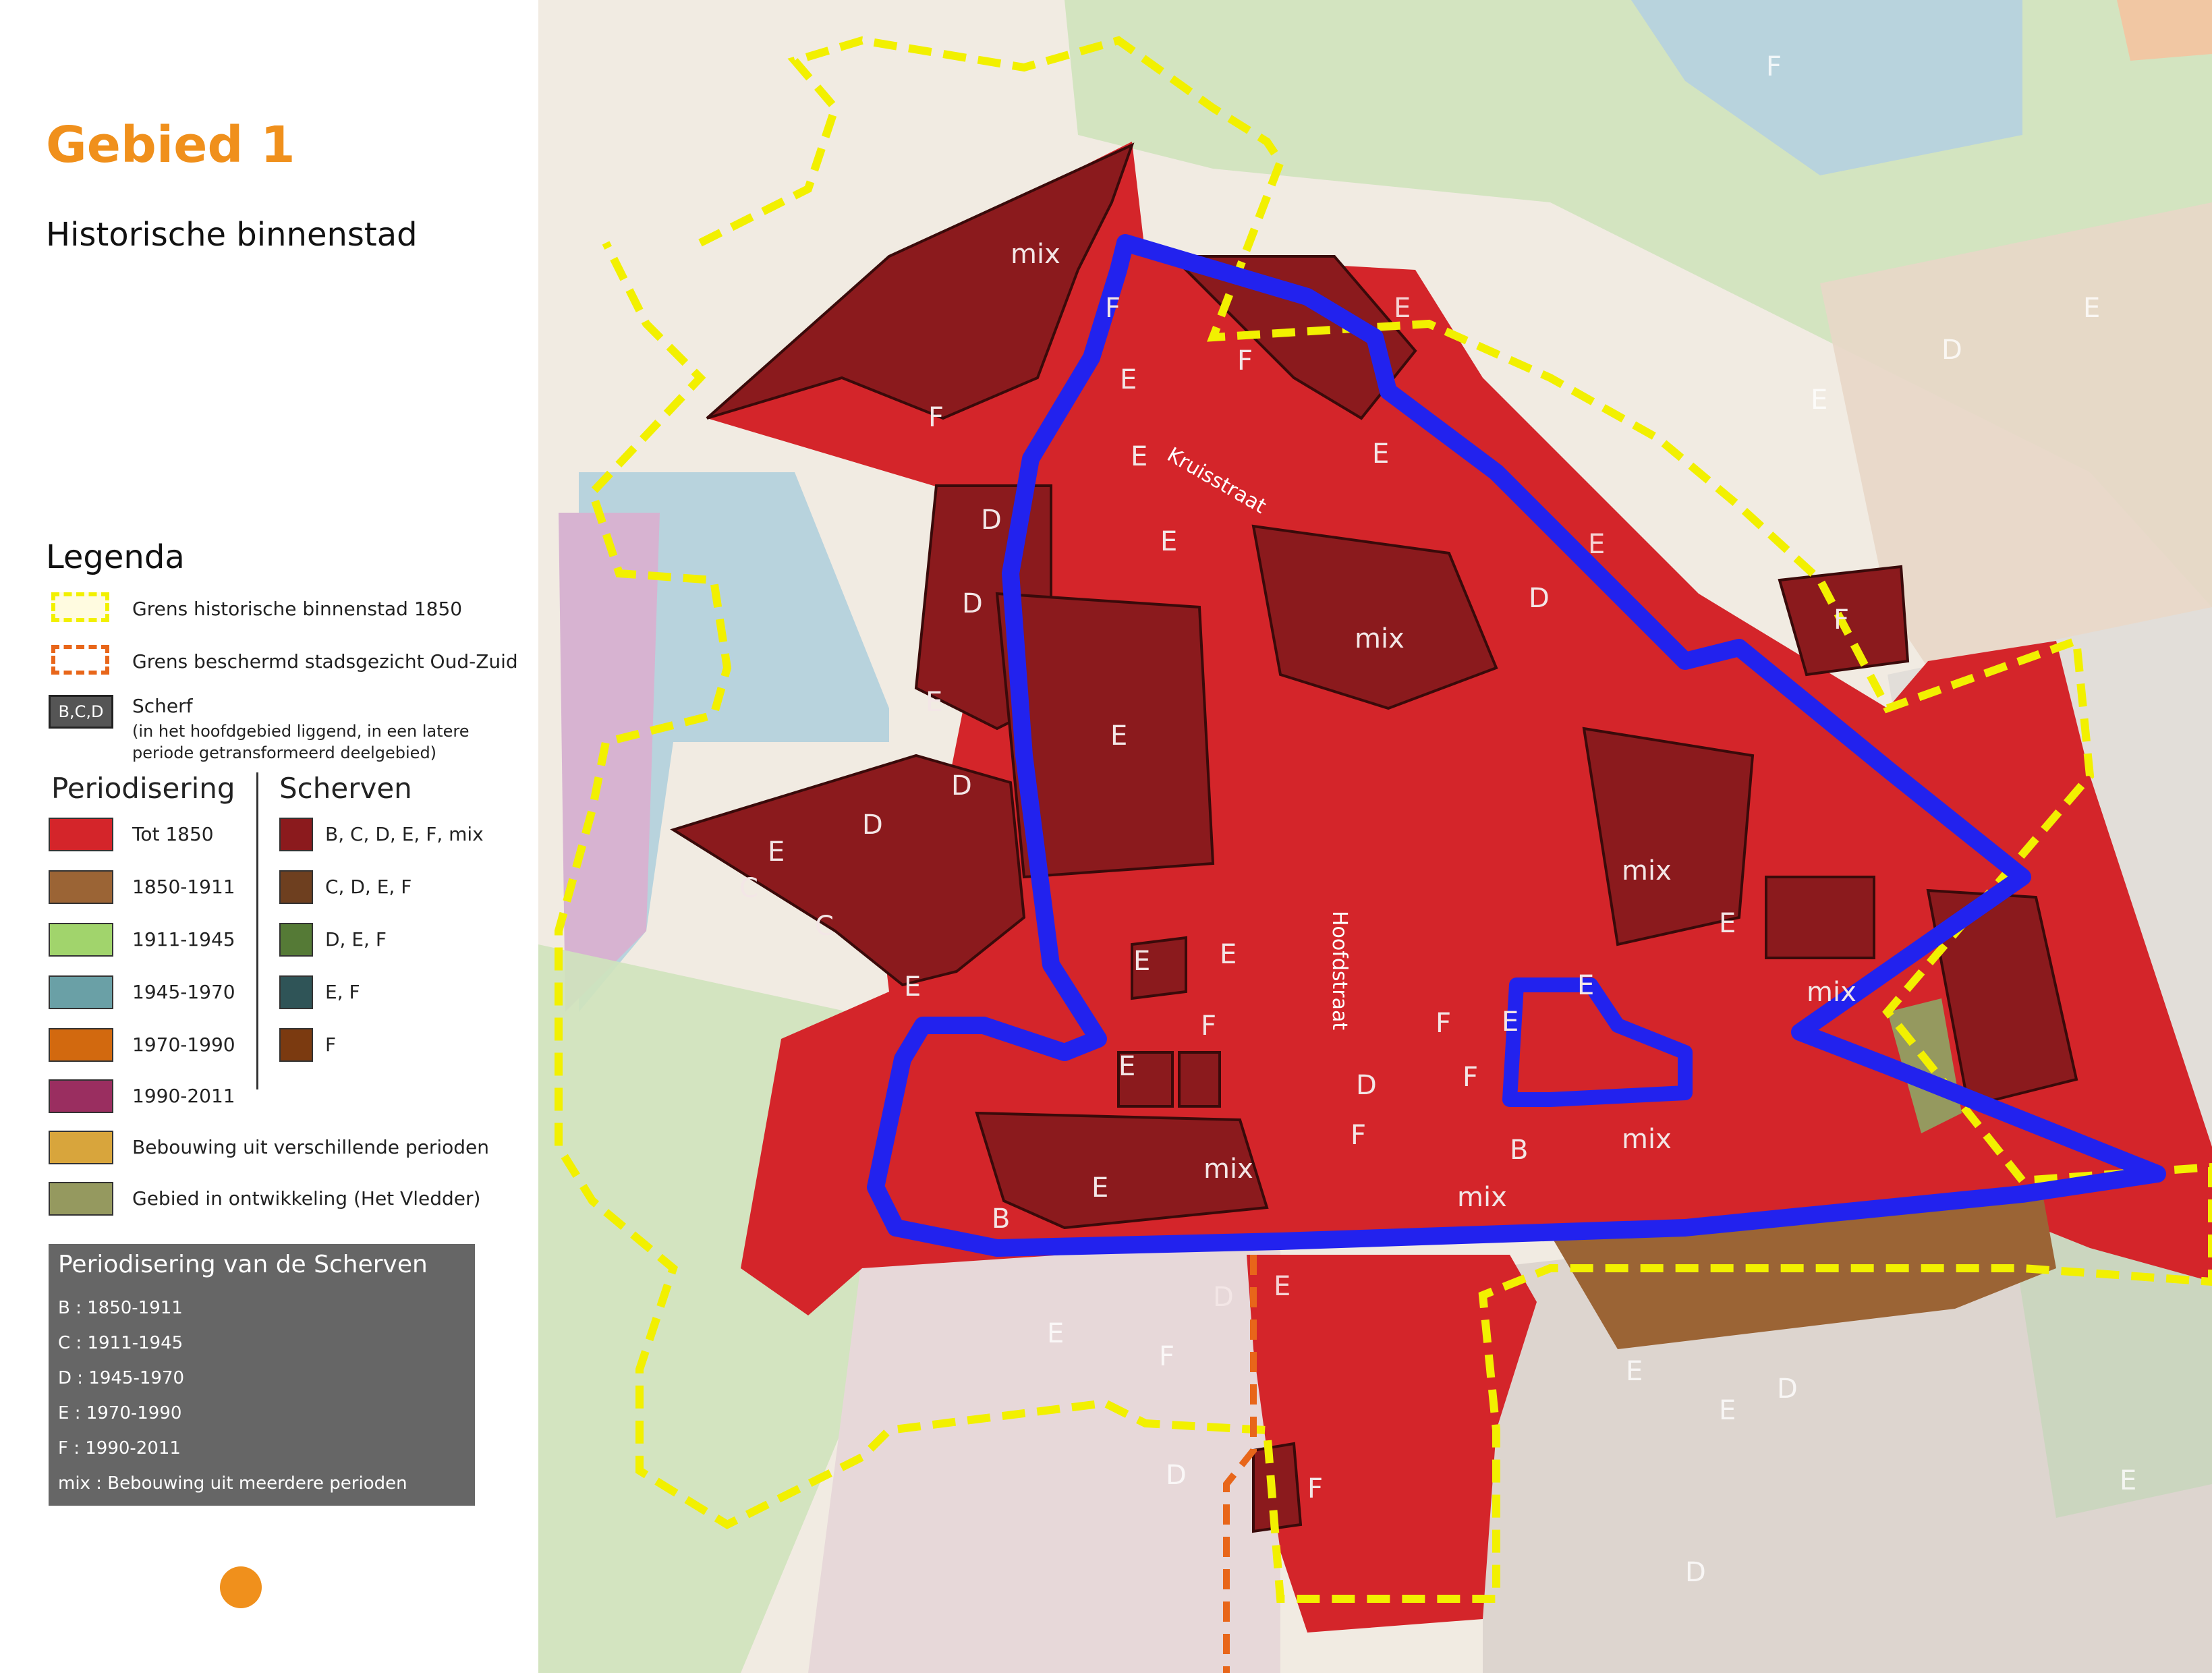 Image resolution: width=2212 pixels, height=1673 pixels. I want to click on period-label: Gebied in ontwikkeling (Het Vledder), so click(307, 1198).